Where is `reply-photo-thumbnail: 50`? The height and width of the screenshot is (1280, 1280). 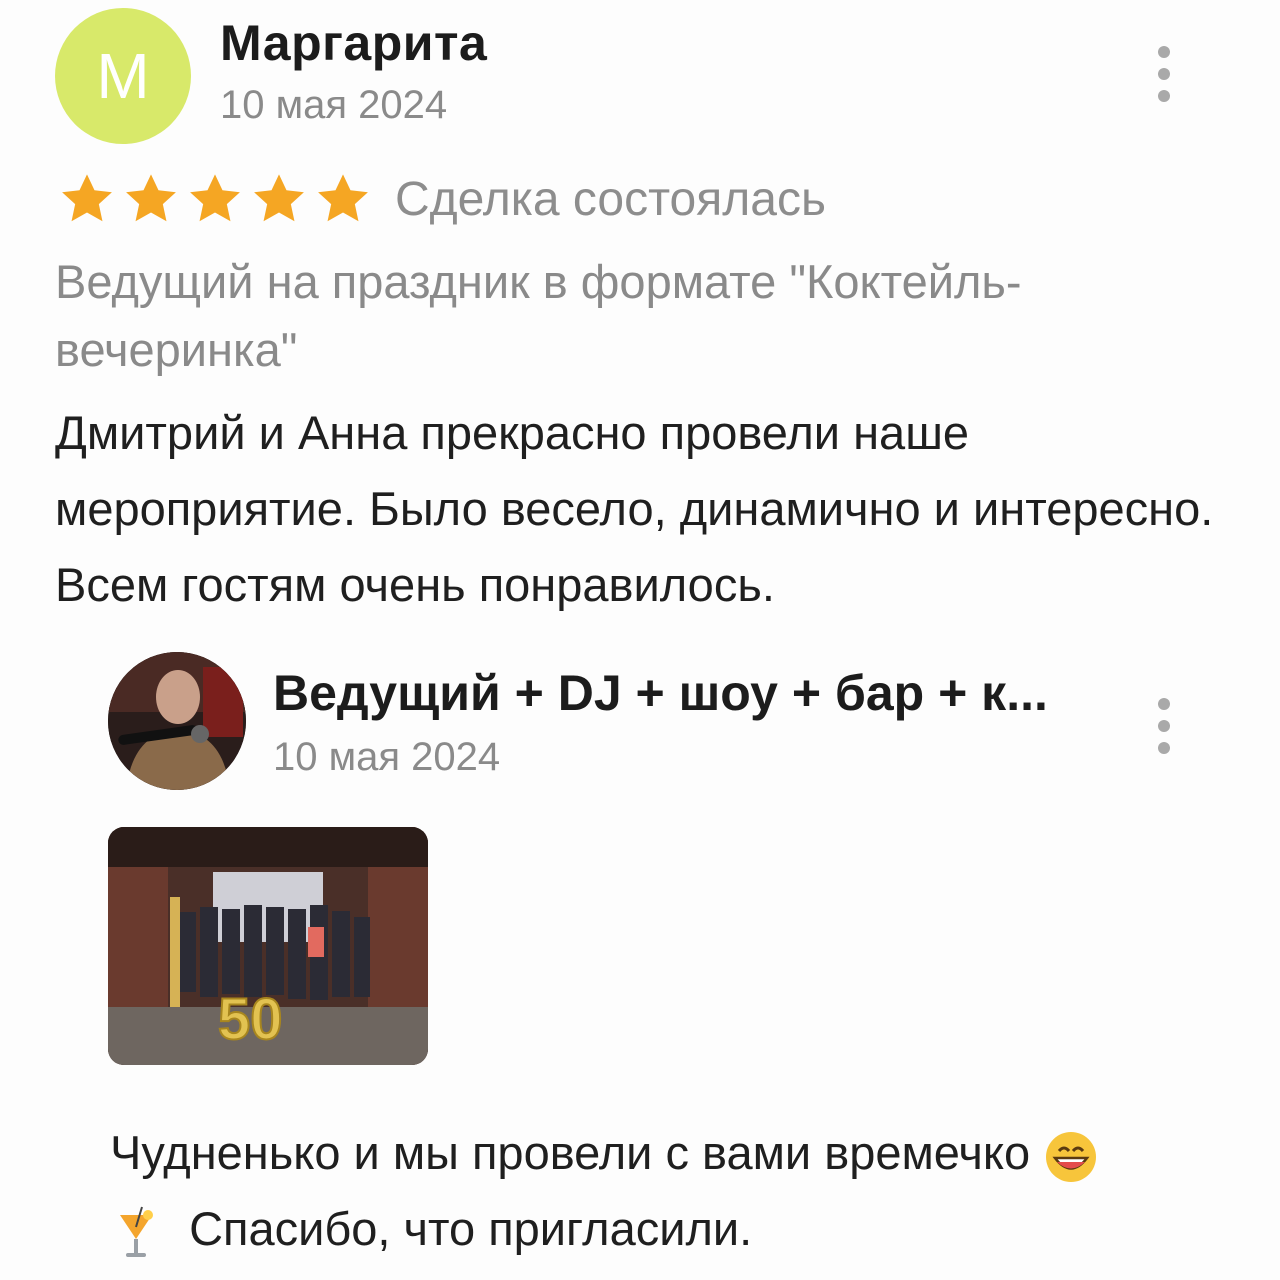
reply-photo-thumbnail: 50 is located at coordinates (268, 946).